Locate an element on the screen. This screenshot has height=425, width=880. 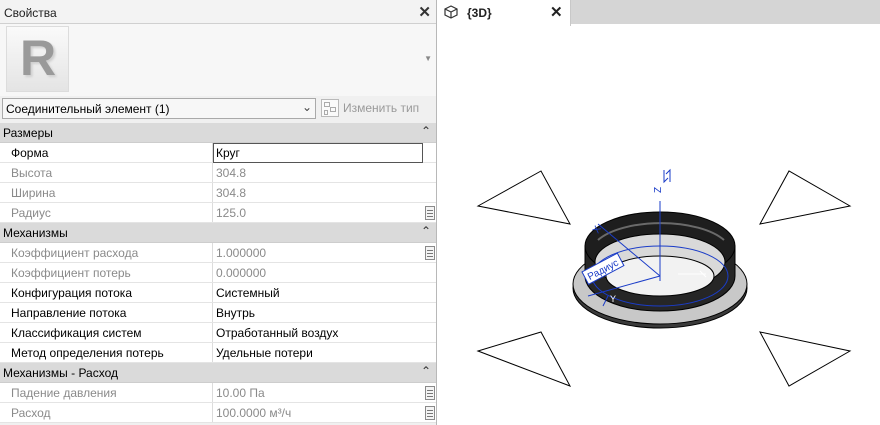
property-row-loss-method: Метод определения потерь Удельные потери is located at coordinates (218, 353).